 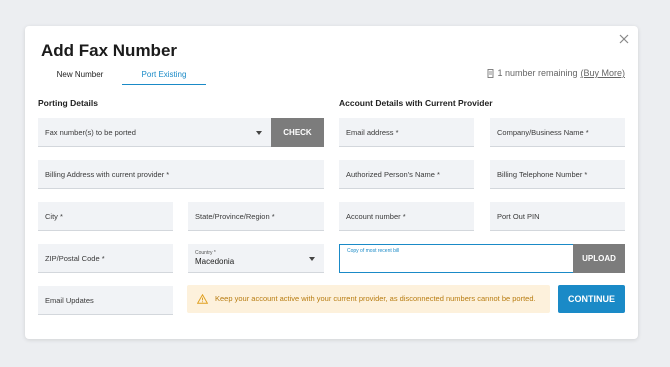 What do you see at coordinates (202, 299) in the screenshot?
I see `warning-icon` at bounding box center [202, 299].